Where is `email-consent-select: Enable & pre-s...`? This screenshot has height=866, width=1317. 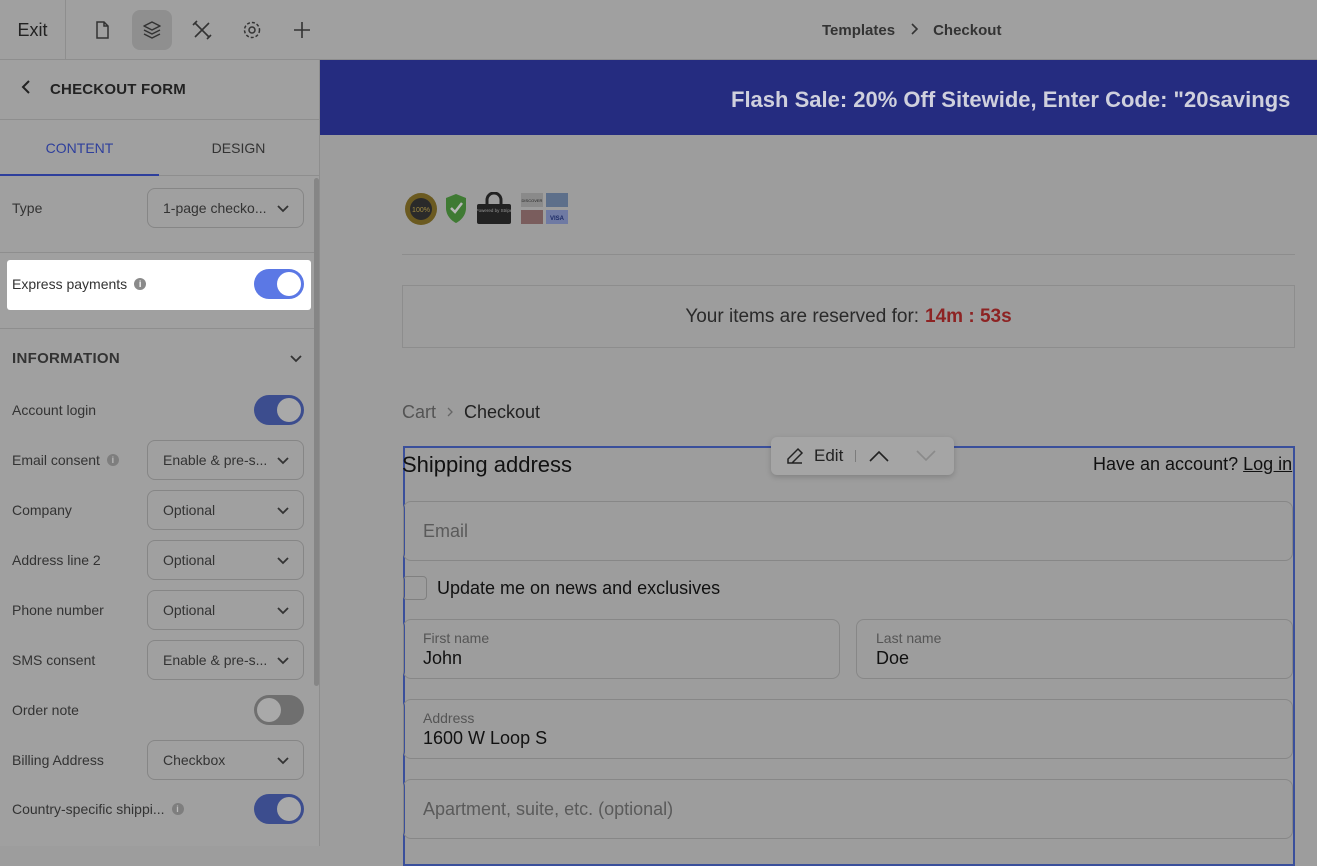
email-consent-select: Enable & pre-s... is located at coordinates (225, 460).